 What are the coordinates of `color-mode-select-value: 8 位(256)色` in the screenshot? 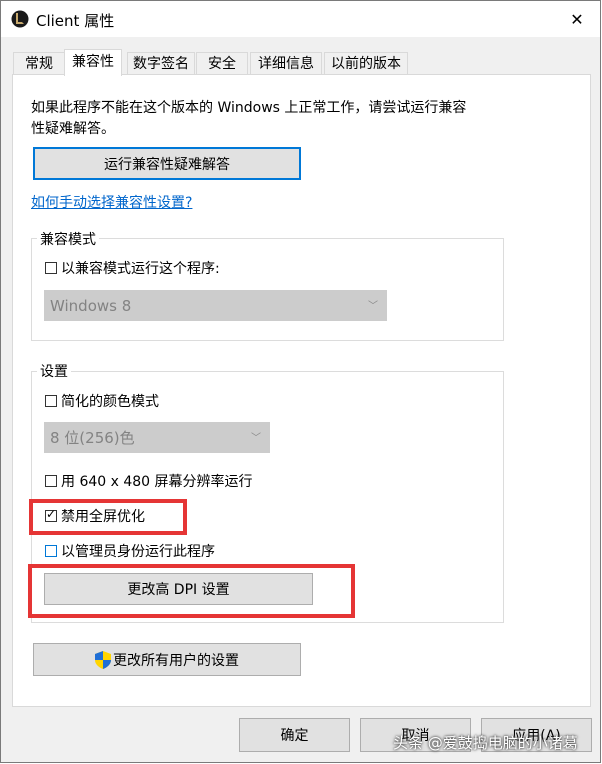 It's located at (92, 438).